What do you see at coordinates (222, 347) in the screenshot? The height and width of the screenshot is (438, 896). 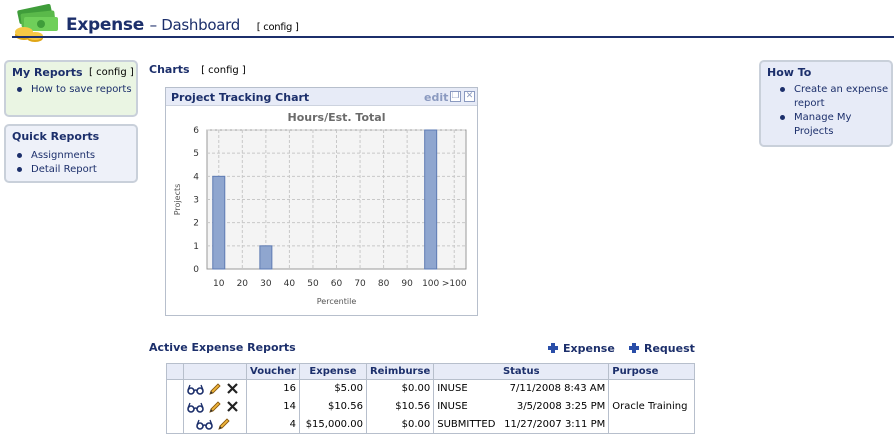 I see `active-reports-title: Active Expense Reports` at bounding box center [222, 347].